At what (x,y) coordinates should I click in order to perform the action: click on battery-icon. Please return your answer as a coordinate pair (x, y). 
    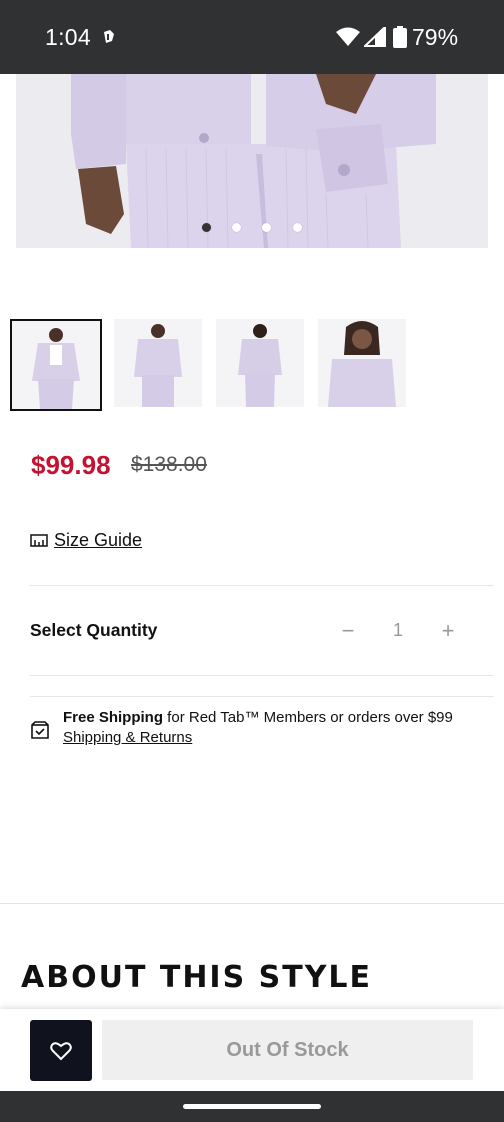
    Looking at the image, I should click on (400, 37).